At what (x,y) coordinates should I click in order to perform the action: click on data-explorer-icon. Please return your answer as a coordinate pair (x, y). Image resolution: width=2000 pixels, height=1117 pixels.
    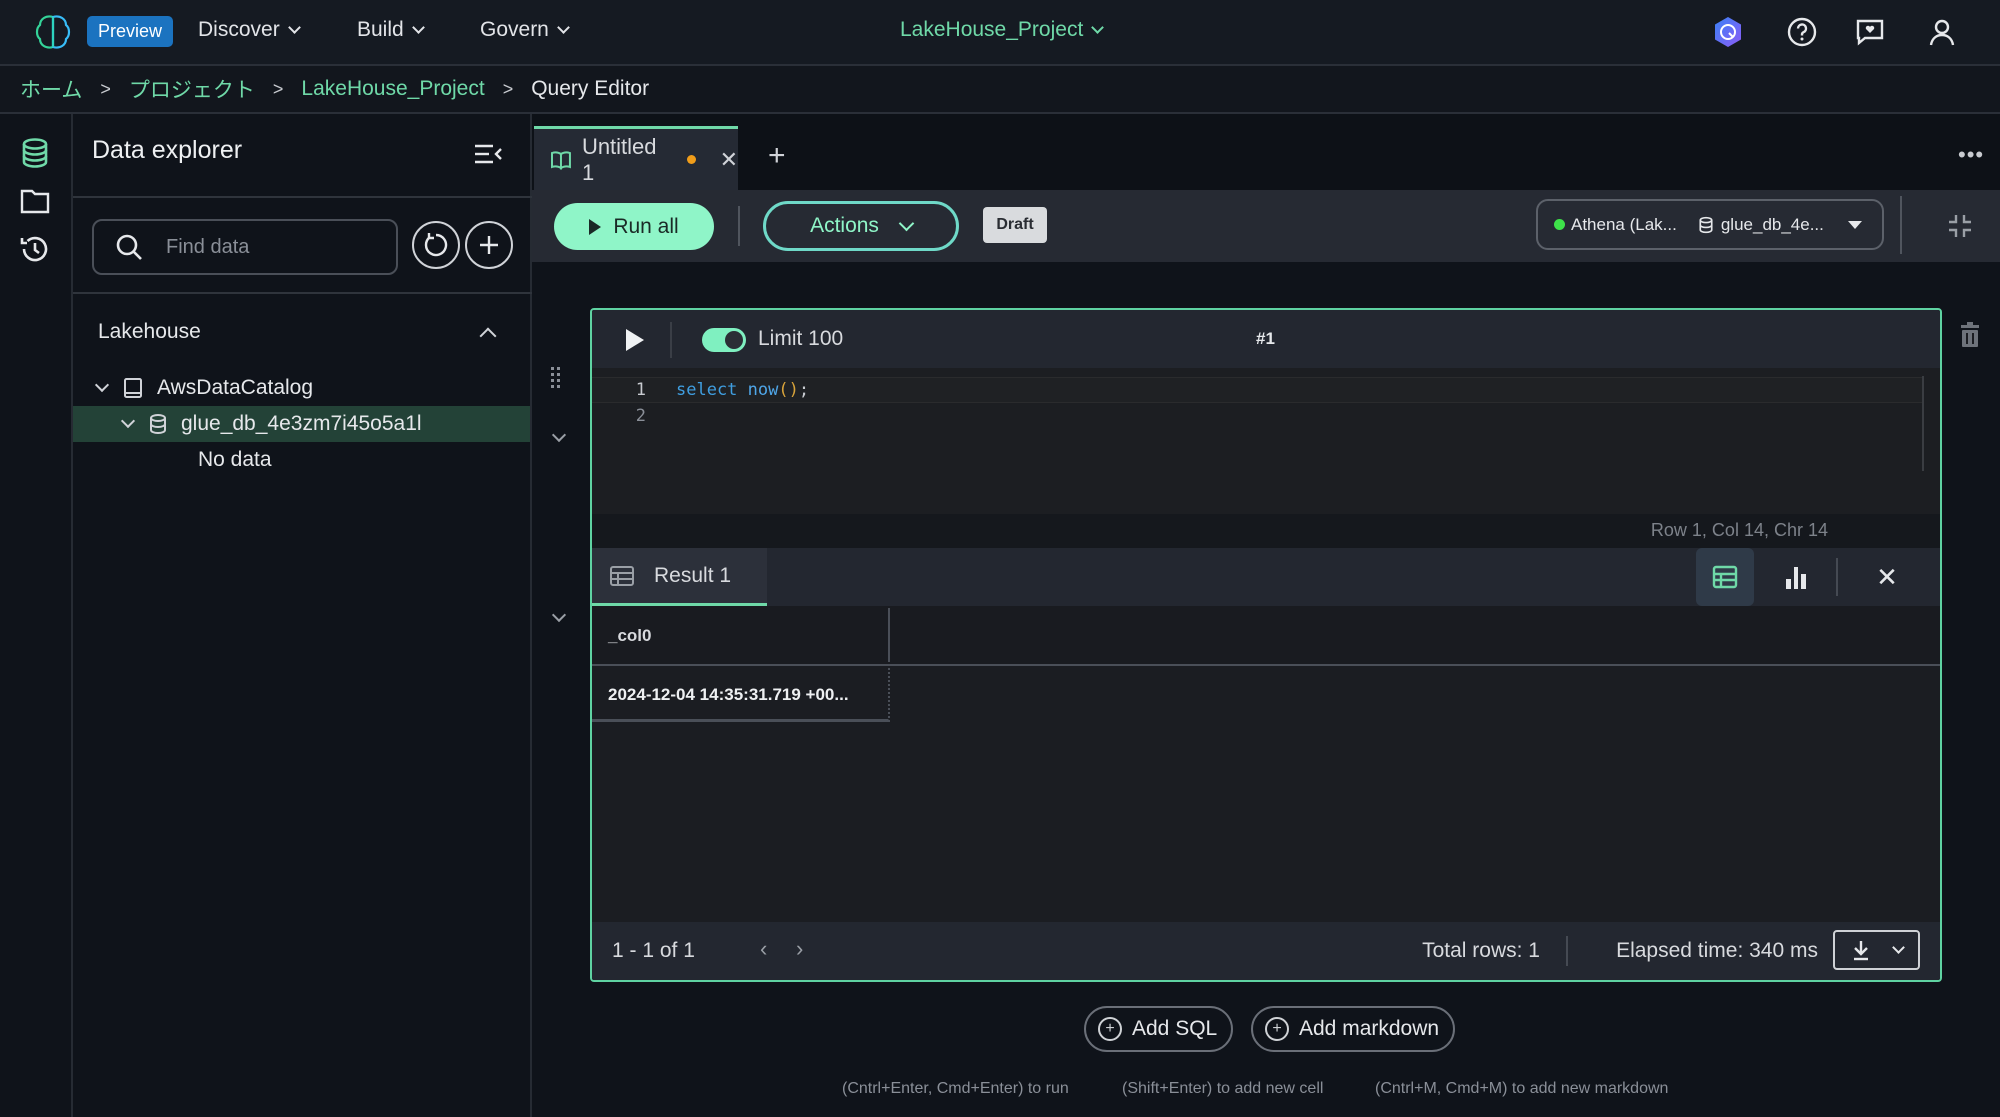
    Looking at the image, I should click on (35, 153).